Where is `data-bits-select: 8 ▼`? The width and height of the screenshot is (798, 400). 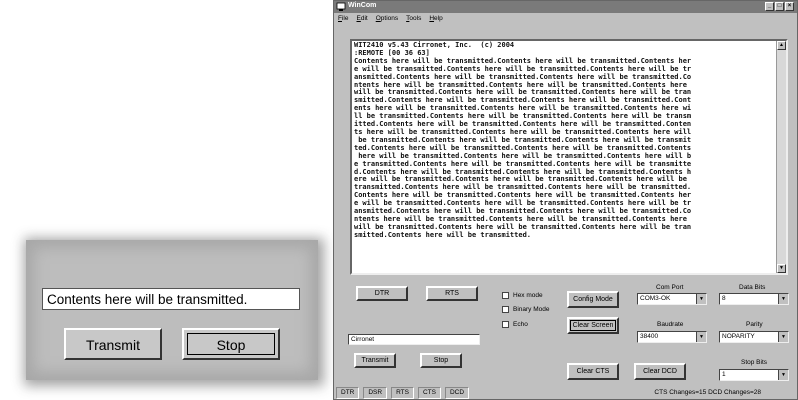
data-bits-select: 8 ▼ is located at coordinates (754, 299).